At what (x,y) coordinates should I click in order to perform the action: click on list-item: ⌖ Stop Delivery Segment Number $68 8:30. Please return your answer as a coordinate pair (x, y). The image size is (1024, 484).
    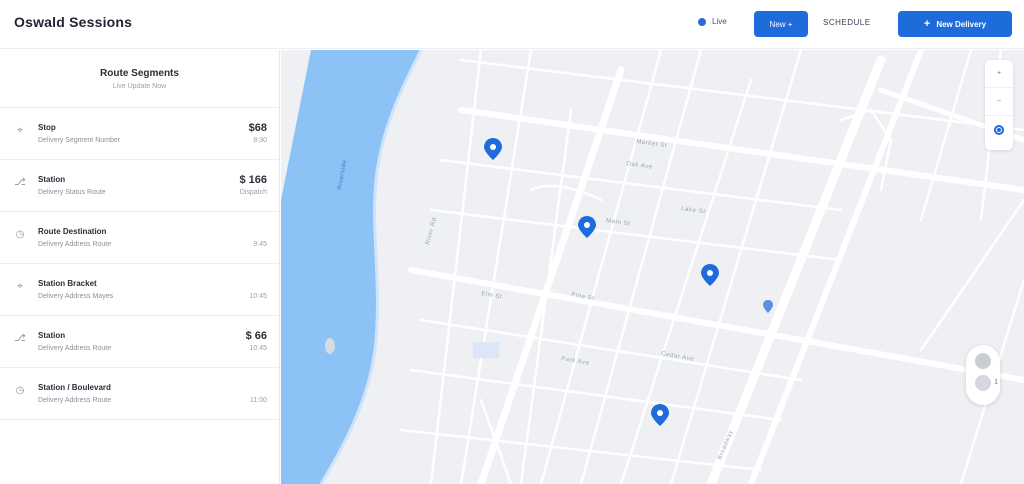
    Looking at the image, I should click on (139, 134).